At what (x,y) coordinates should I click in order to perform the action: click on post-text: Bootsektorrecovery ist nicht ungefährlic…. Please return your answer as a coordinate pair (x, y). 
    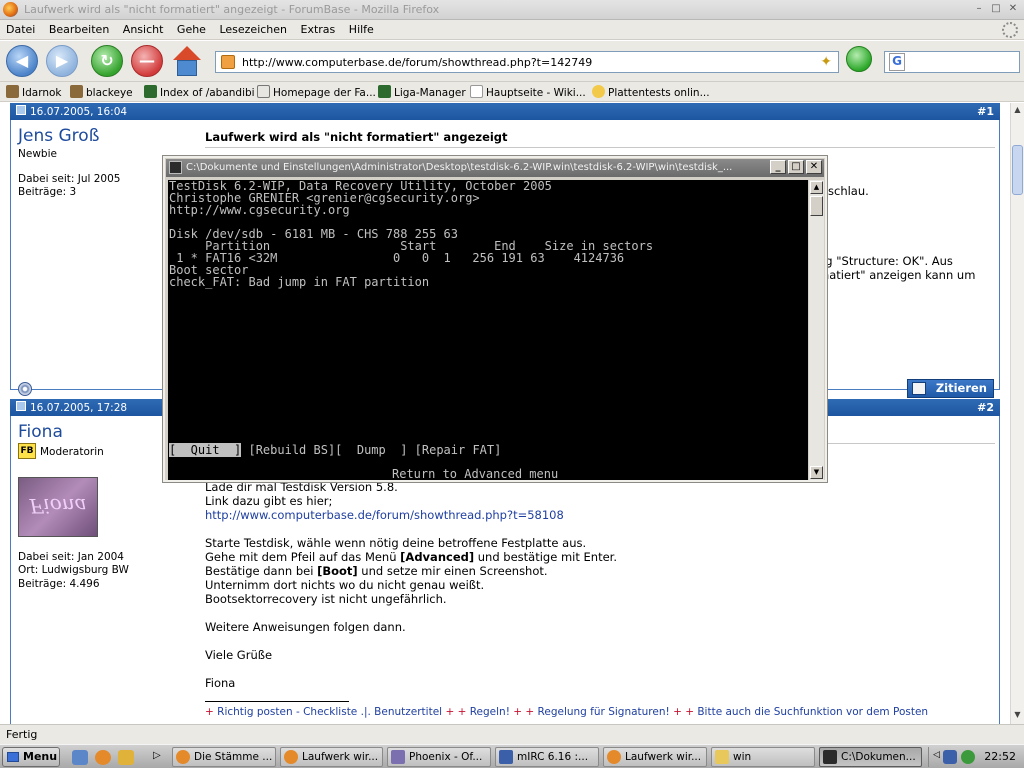
    Looking at the image, I should click on (326, 599).